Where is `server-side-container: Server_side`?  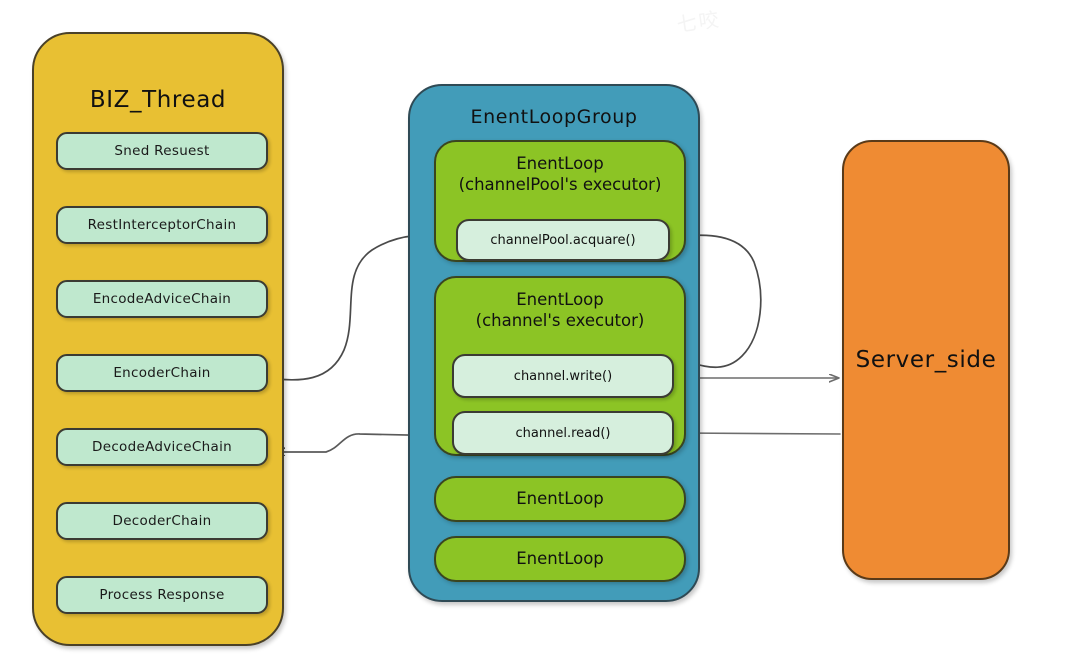 server-side-container: Server_side is located at coordinates (926, 360).